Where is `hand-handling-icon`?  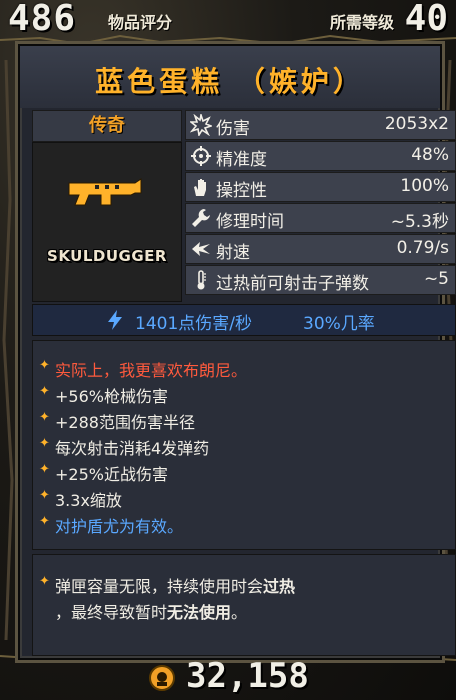 hand-handling-icon is located at coordinates (200, 187).